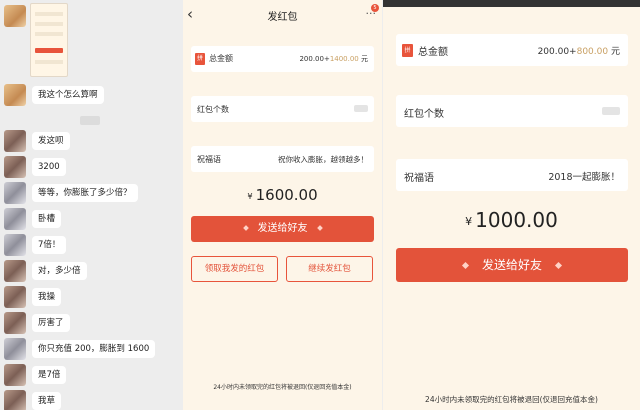  I want to click on total-amount-field: 拼 总金额 200.00+800.00 元, so click(512, 50).